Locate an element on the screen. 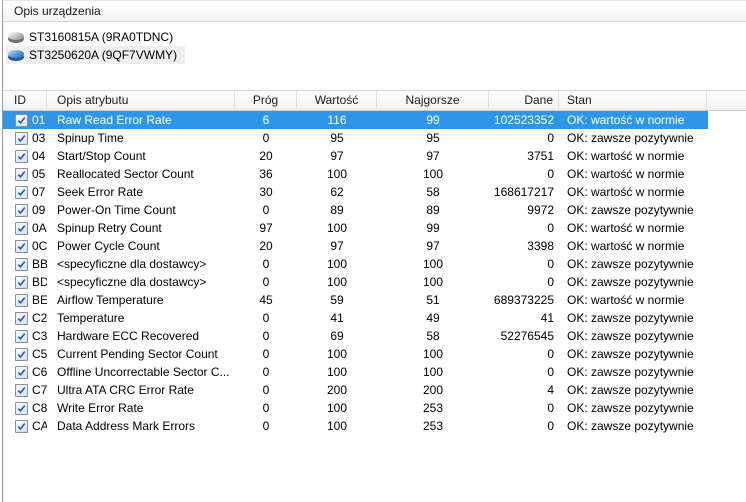 The height and width of the screenshot is (502, 746). column-header-worst: Najgorsze is located at coordinates (433, 100).